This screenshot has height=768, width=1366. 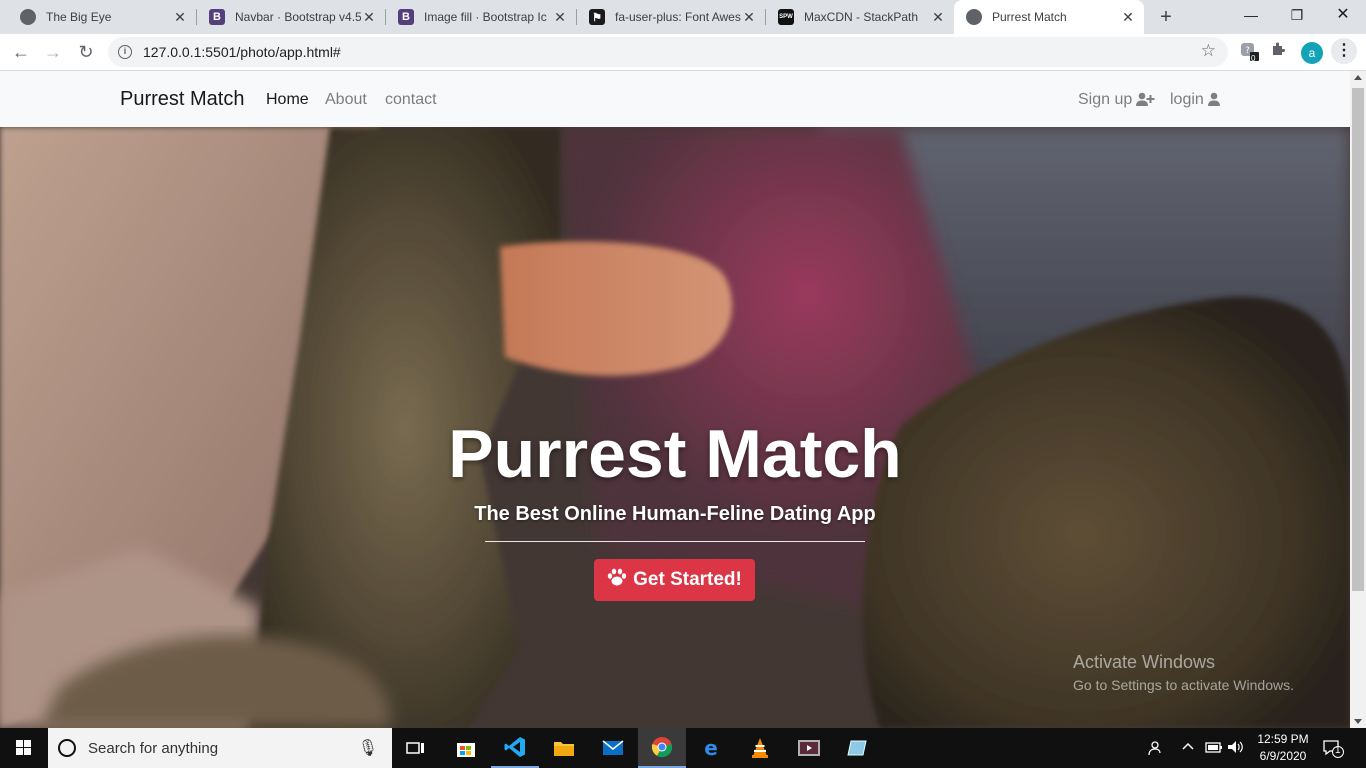 I want to click on tab-navbar-bootstrap: B Navbar · Bootstrap v4.5 ✕, so click(x=291, y=17).